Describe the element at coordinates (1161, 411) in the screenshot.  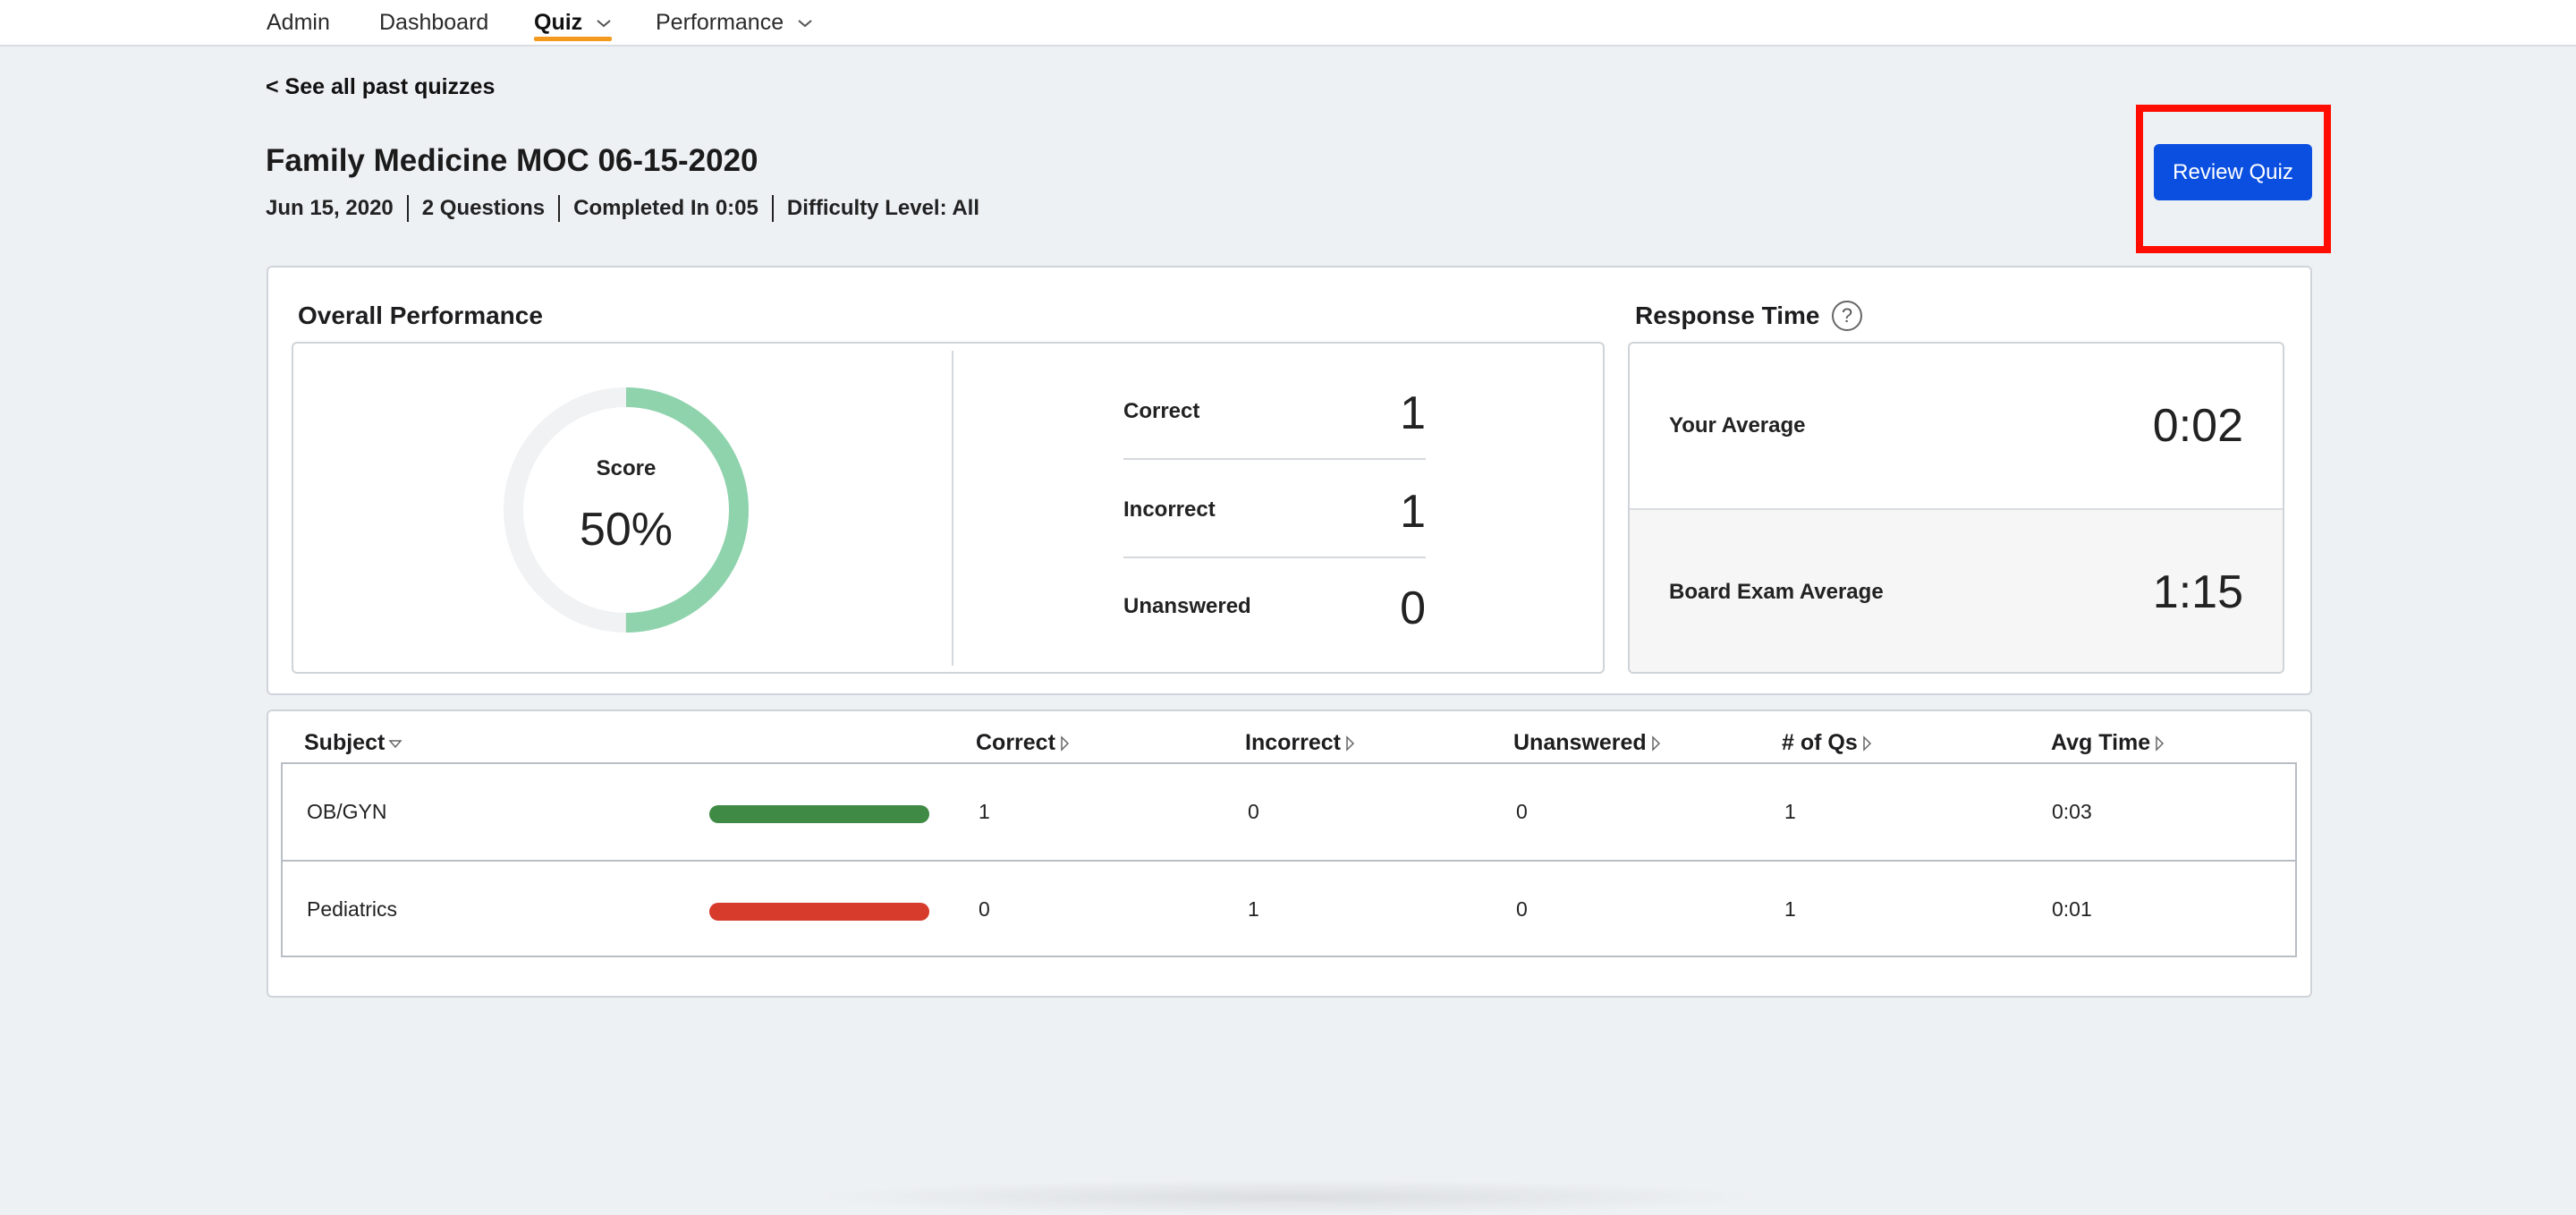
I see `stat-label: Correct` at that location.